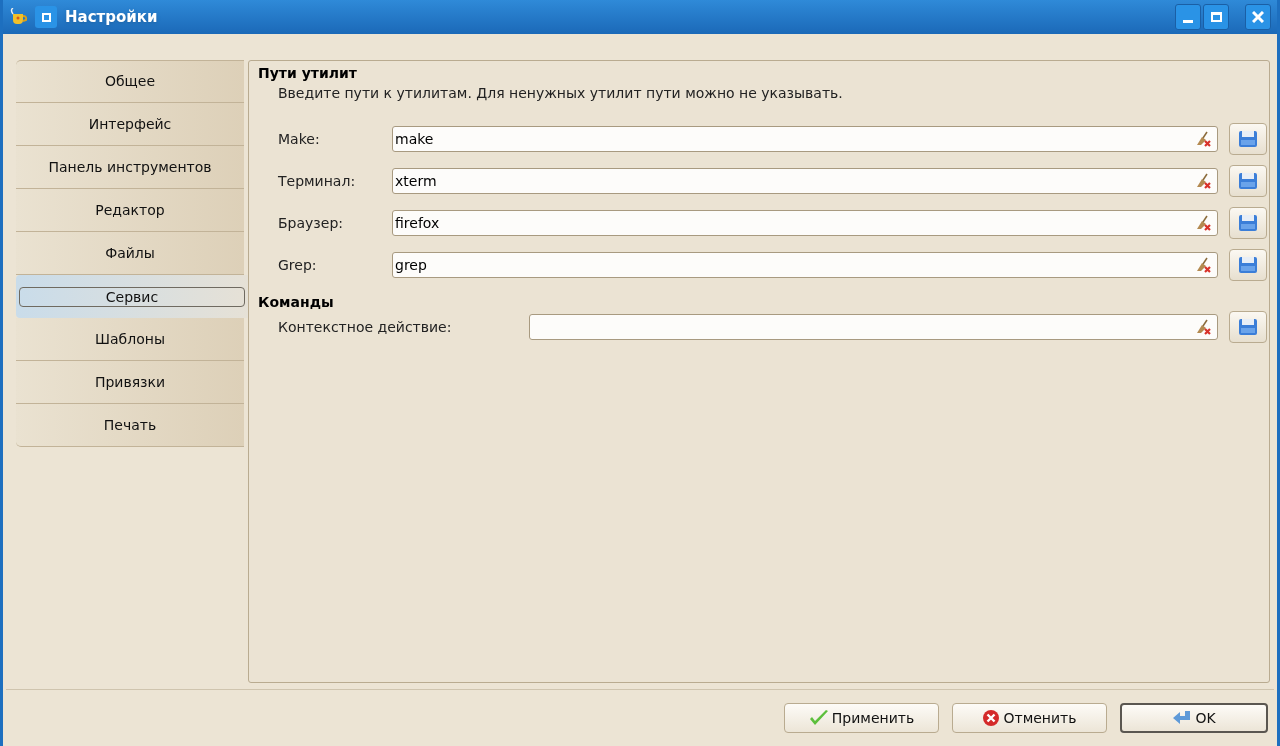  What do you see at coordinates (805, 265) in the screenshot?
I see `path-field: grep` at bounding box center [805, 265].